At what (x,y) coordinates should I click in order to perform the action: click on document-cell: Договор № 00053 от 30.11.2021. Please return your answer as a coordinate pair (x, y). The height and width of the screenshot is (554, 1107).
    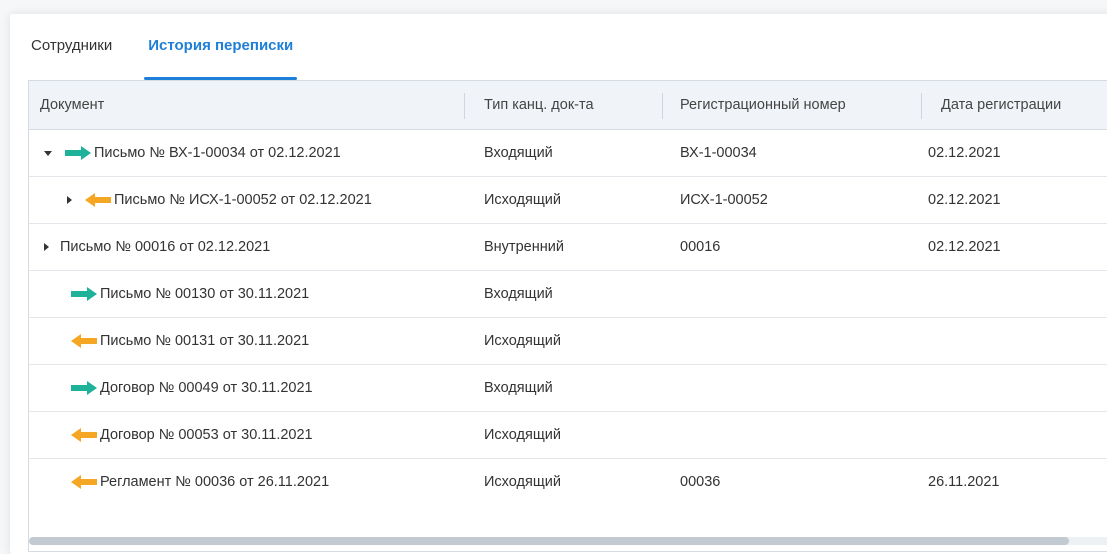
    Looking at the image, I should click on (191, 435).